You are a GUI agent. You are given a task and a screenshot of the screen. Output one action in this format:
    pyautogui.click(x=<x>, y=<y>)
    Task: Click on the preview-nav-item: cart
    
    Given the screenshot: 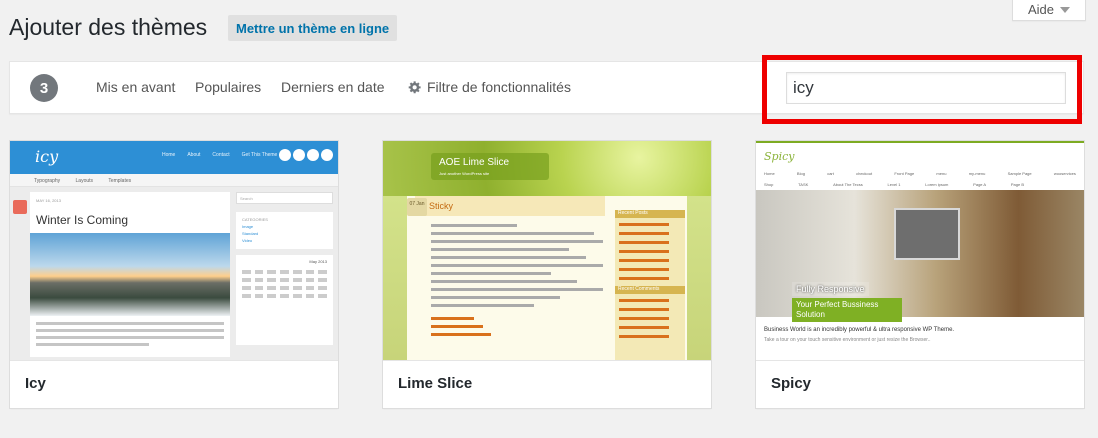 What is the action you would take?
    pyautogui.click(x=830, y=173)
    